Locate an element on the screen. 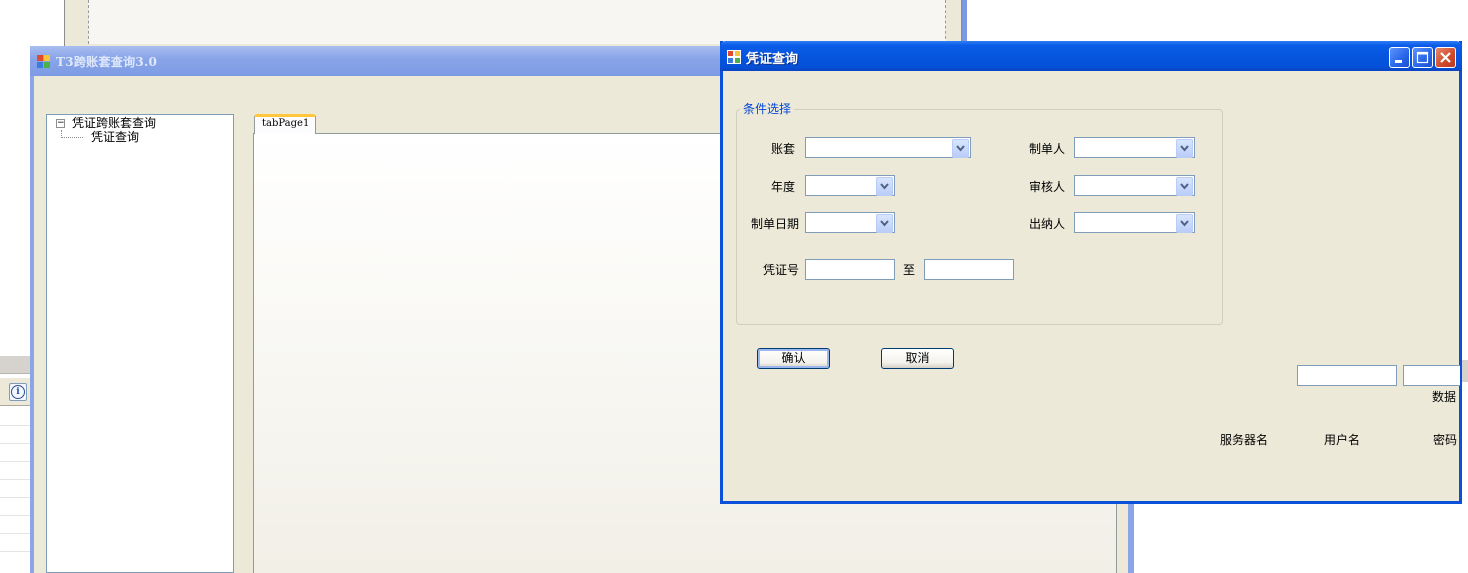  user-name-label: 用户名 is located at coordinates (1342, 440).